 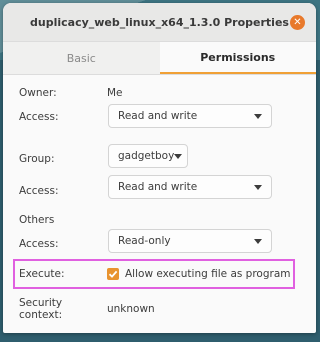 What do you see at coordinates (144, 241) in the screenshot?
I see `others-access-value: Read-only` at bounding box center [144, 241].